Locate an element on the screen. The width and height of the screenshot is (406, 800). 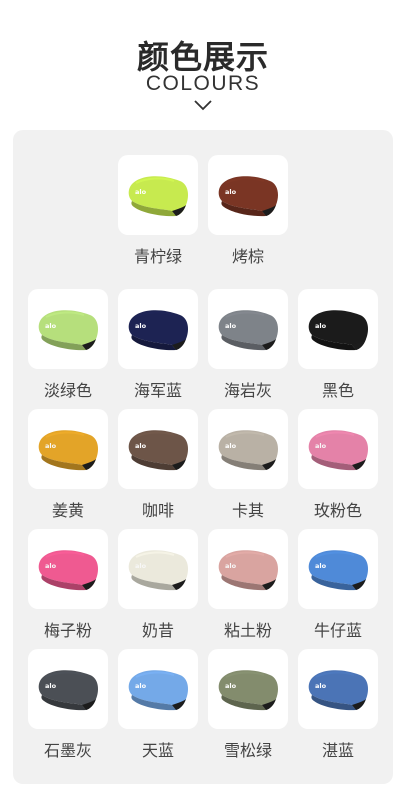
color-swatch-item: alo 咖啡 is located at coordinates (158, 465).